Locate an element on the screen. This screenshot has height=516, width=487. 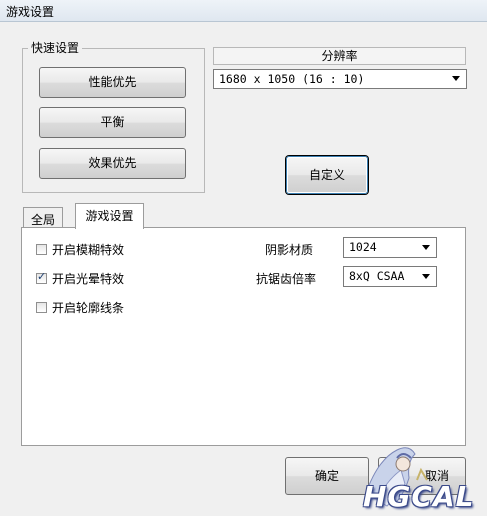
window-title: 游戏设置 is located at coordinates (30, 12).